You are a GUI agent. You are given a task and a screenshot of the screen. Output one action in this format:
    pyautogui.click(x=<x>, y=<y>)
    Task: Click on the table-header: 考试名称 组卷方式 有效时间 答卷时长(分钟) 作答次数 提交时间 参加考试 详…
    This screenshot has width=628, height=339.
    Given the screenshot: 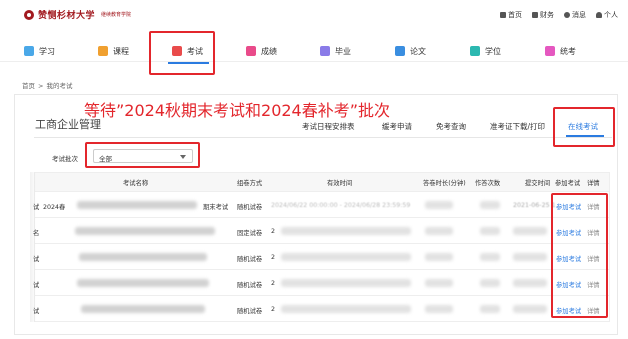 What is the action you would take?
    pyautogui.click(x=322, y=182)
    